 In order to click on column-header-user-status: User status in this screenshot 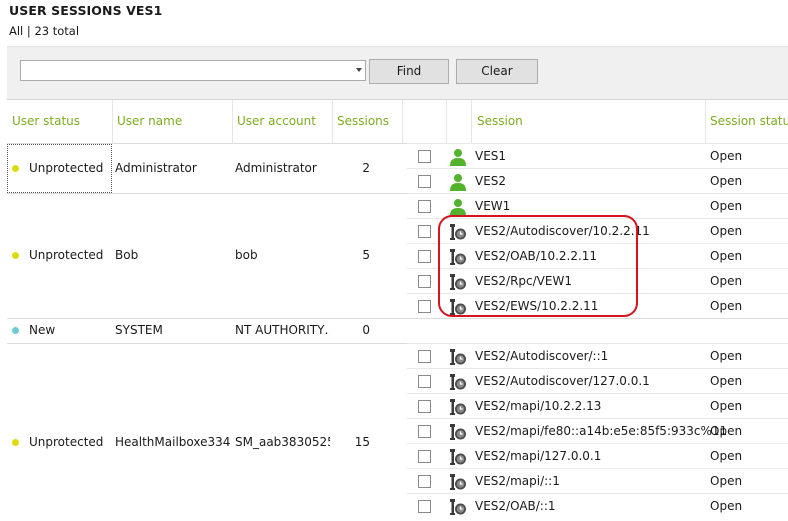, I will do `click(59, 121)`.